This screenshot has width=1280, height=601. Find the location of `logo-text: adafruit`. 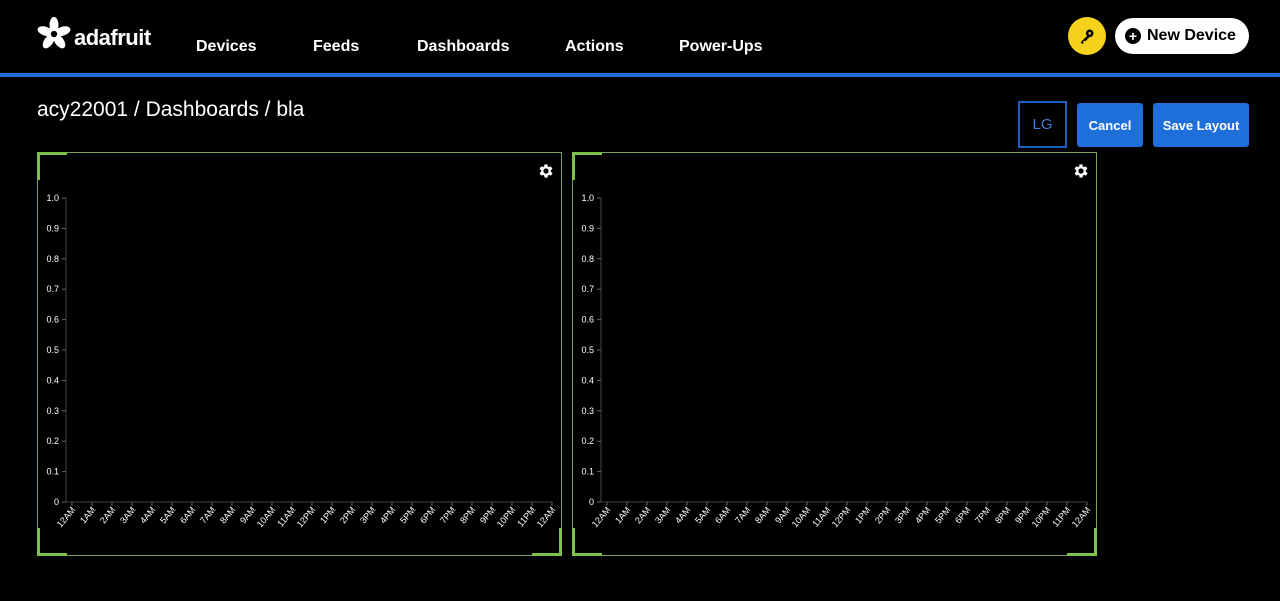

logo-text: adafruit is located at coordinates (112, 37).